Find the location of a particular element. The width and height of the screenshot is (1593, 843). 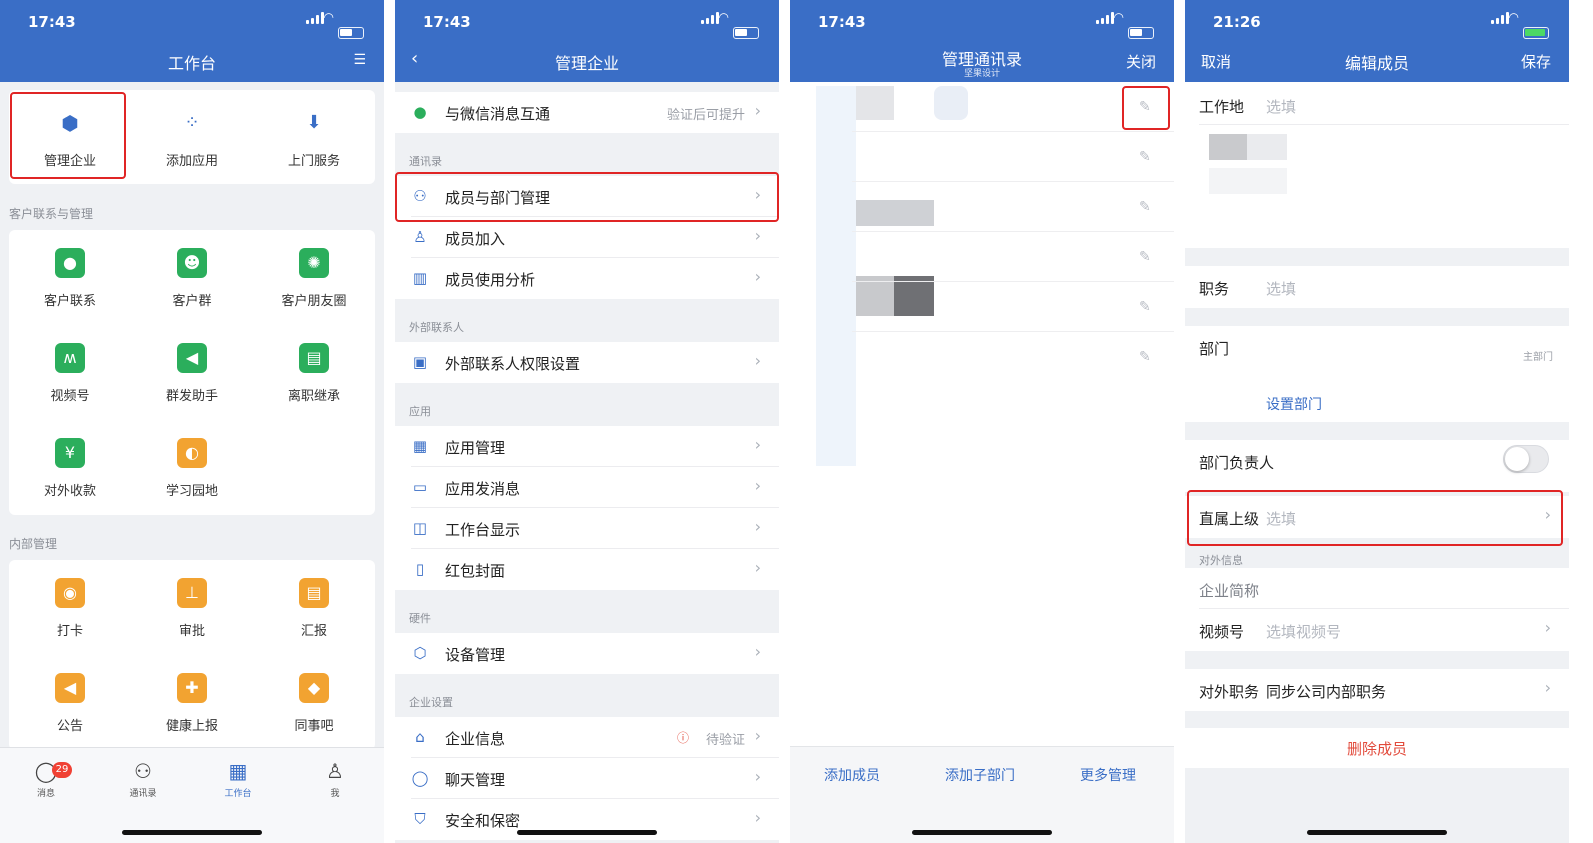

row-label: 红包封面 is located at coordinates (475, 571).